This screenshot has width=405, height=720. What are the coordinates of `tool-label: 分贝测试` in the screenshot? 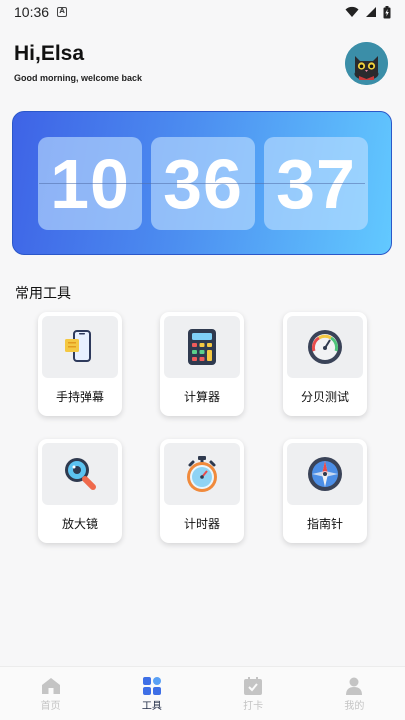 It's located at (324, 397).